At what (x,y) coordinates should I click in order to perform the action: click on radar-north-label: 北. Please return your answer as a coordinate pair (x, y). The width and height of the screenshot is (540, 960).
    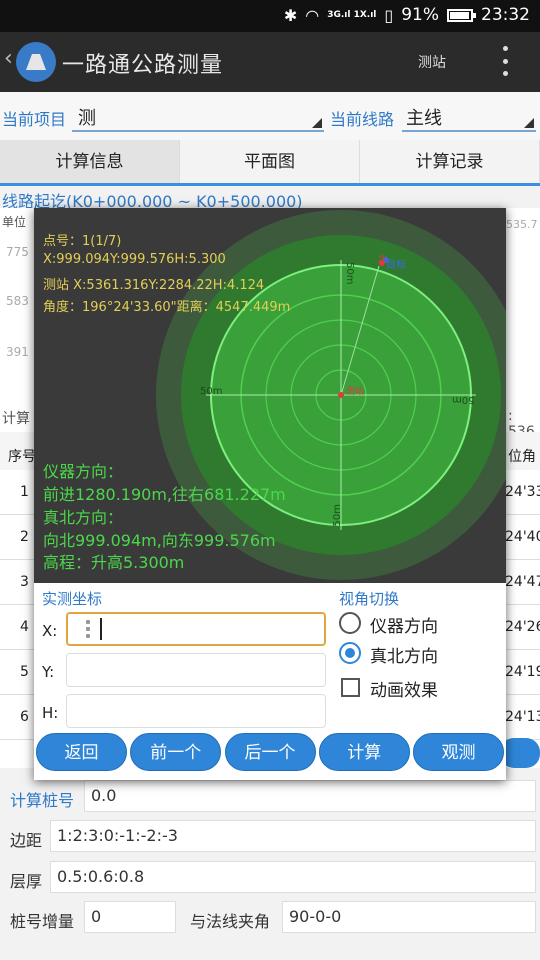
    Looking at the image, I should click on (383, 260).